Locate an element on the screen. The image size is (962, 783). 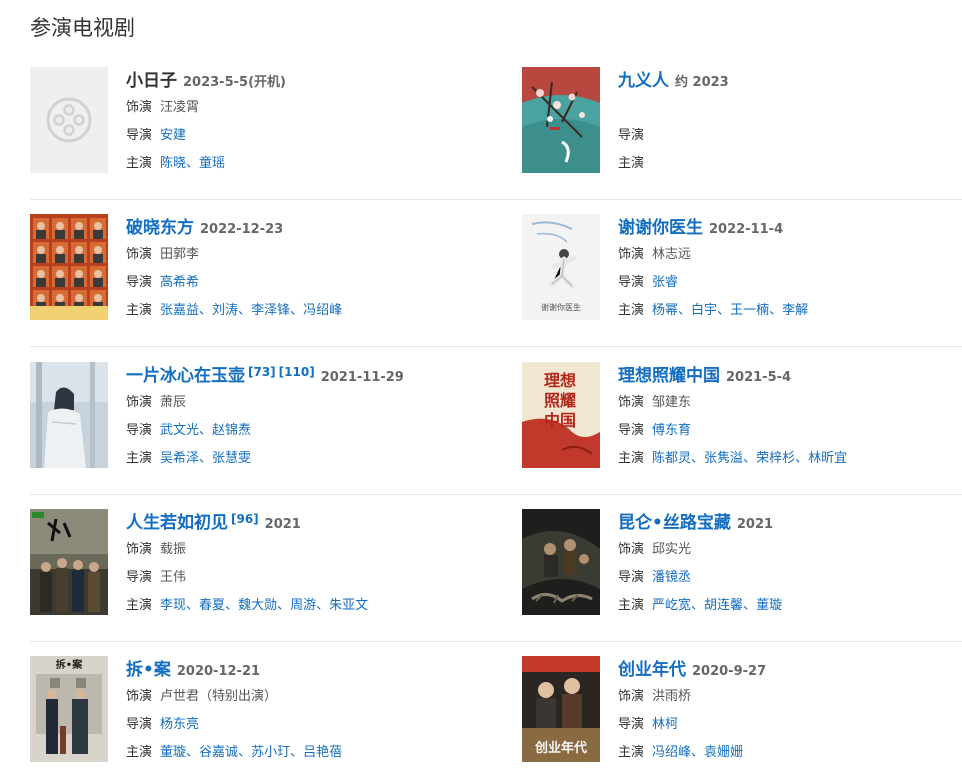
drama-title: 九义人 is located at coordinates (643, 81).